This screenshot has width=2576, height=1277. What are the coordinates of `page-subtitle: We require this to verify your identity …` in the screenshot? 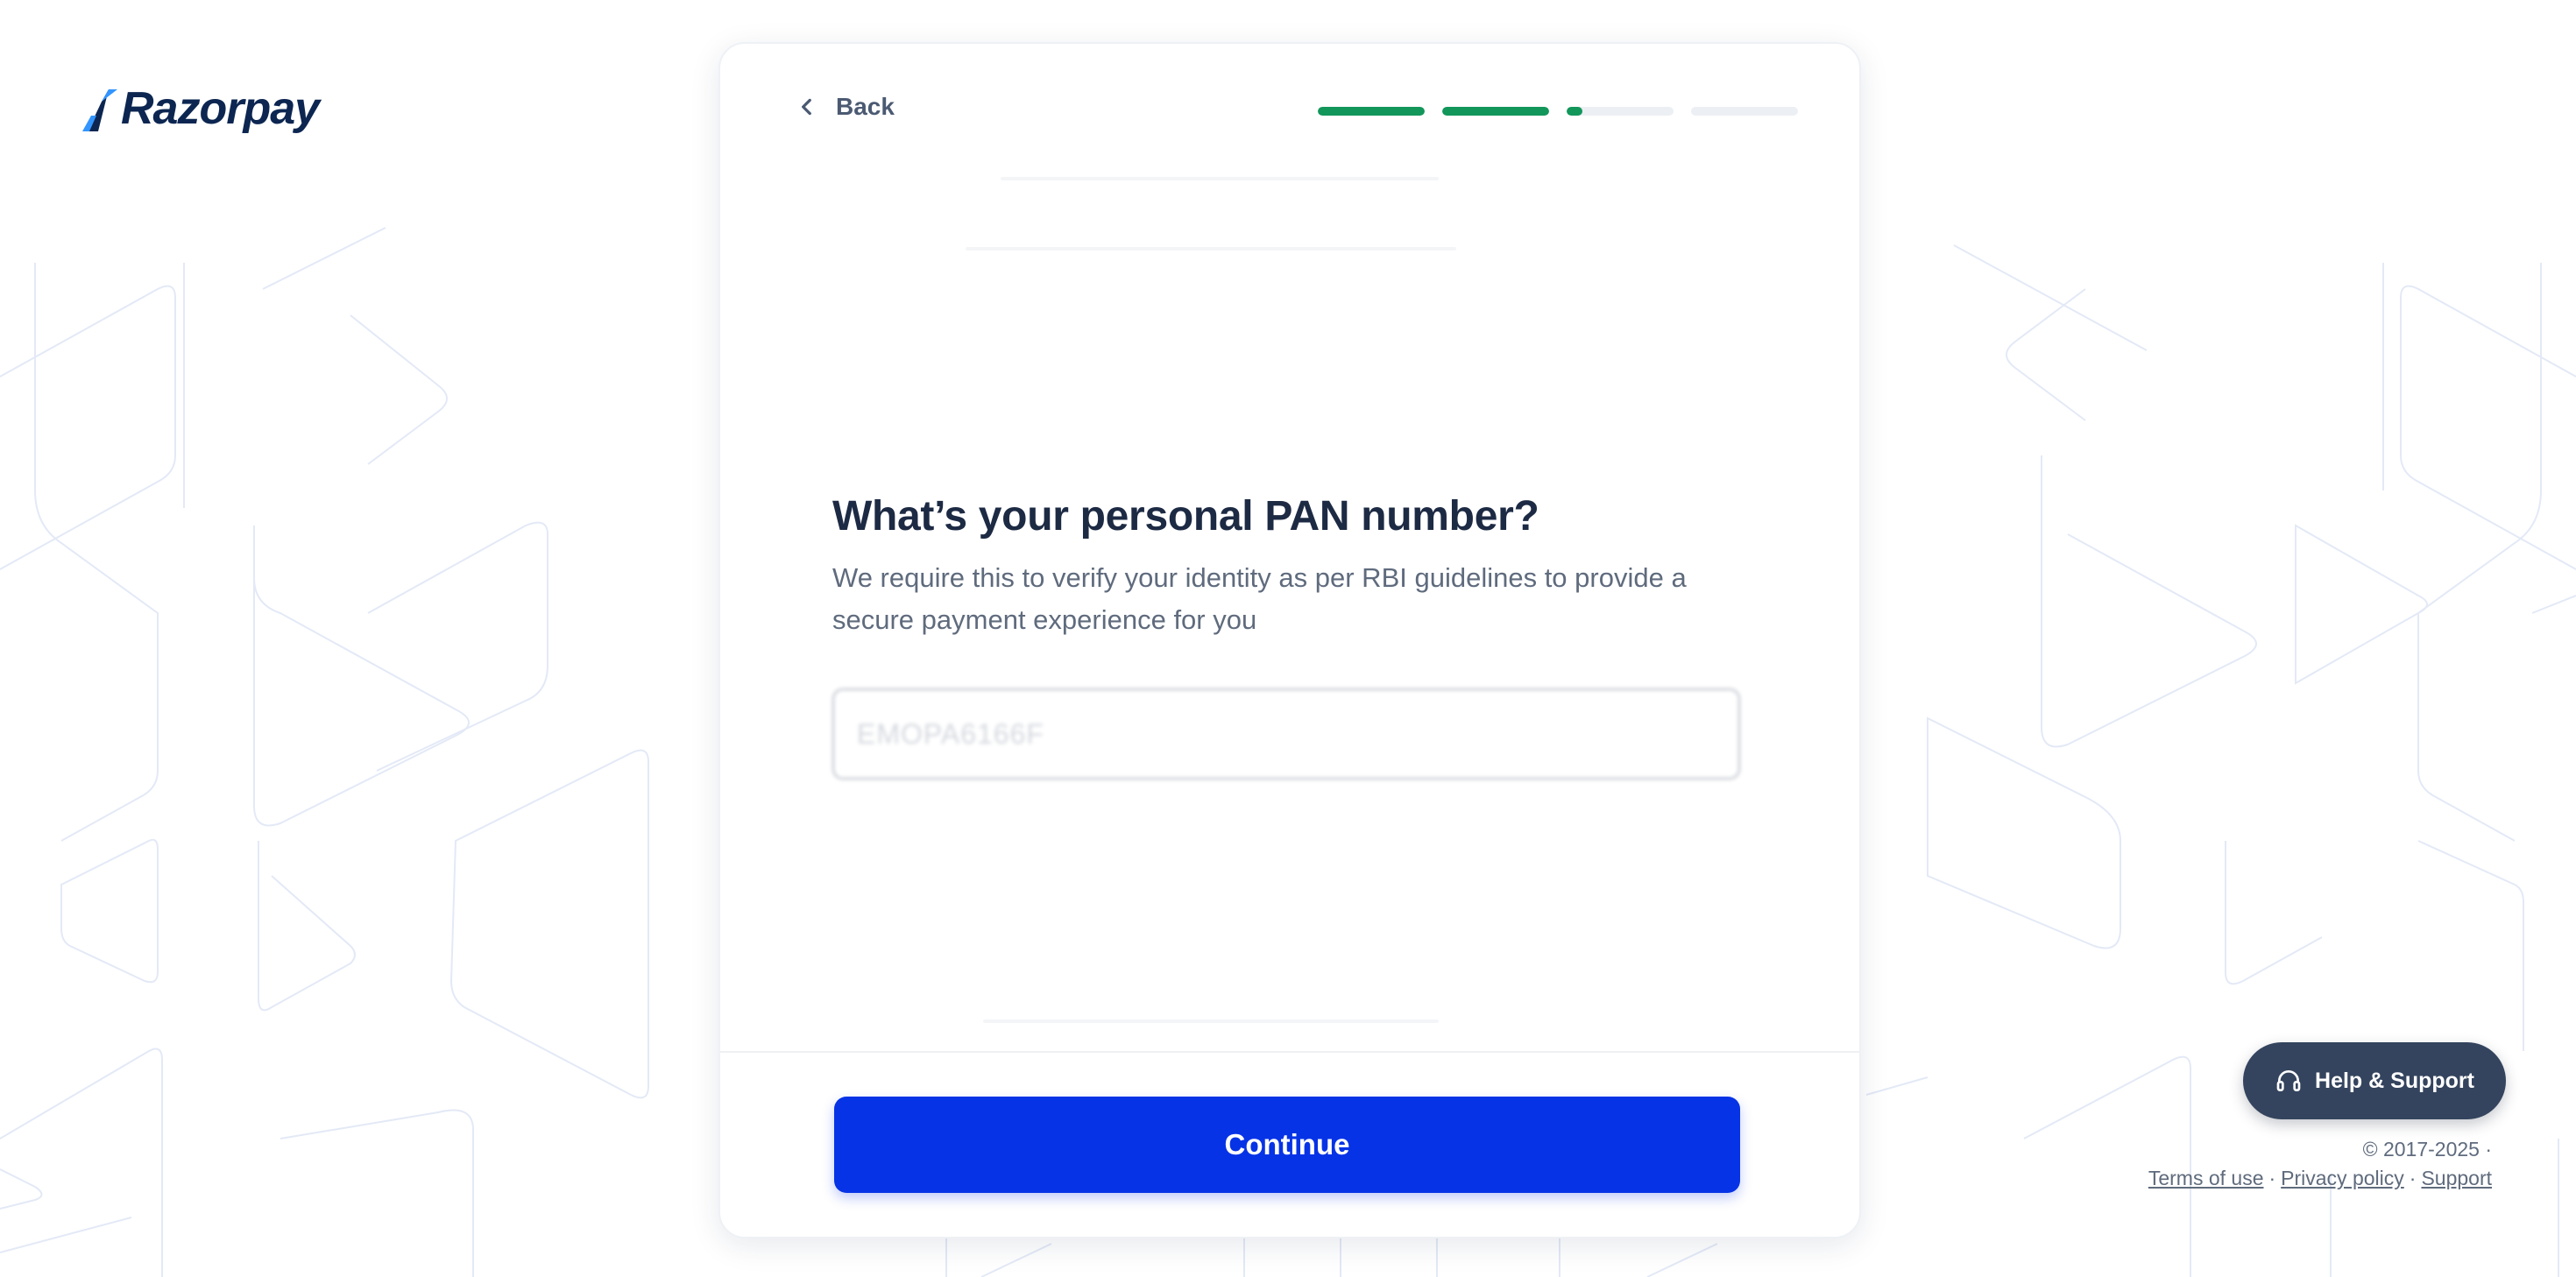 It's located at (1259, 599).